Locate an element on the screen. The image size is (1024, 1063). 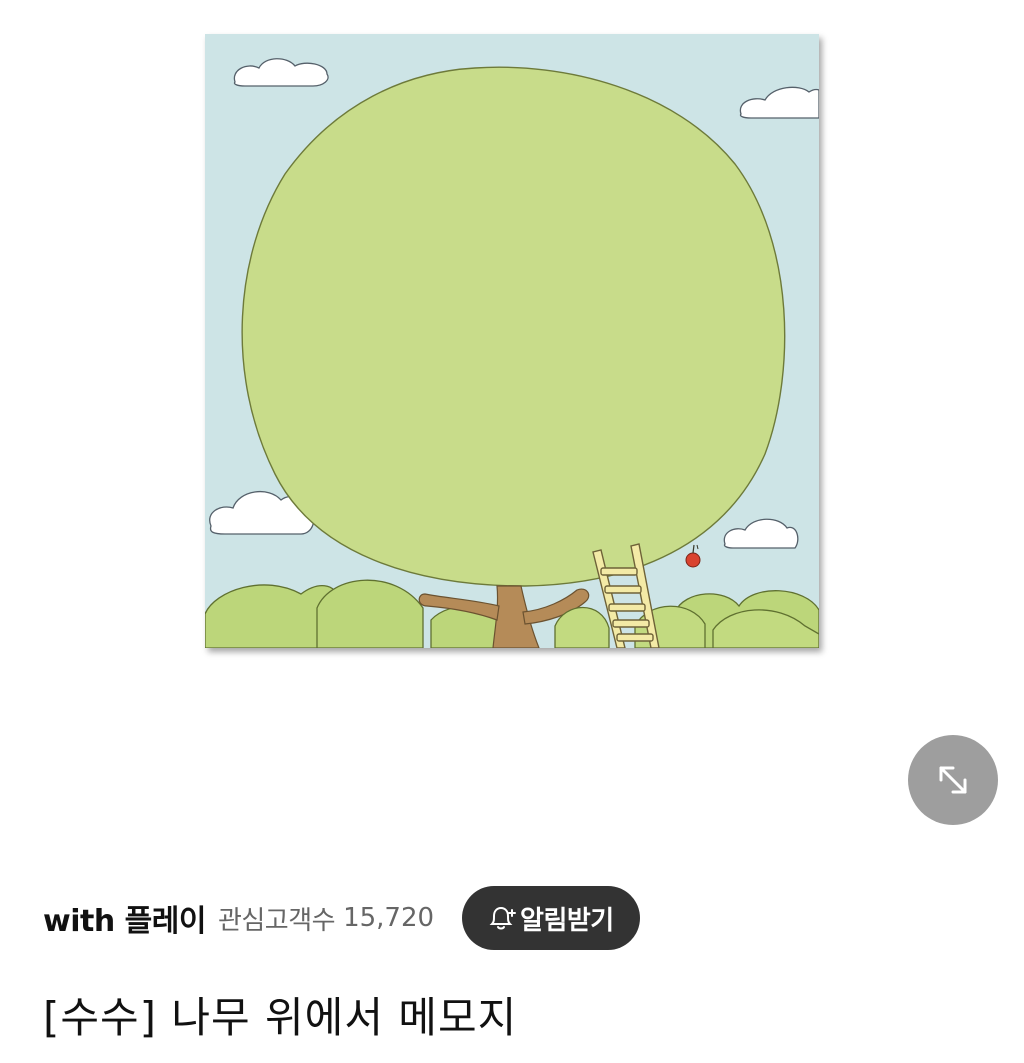
alert-button-label: 알림받기 is located at coordinates (567, 920).